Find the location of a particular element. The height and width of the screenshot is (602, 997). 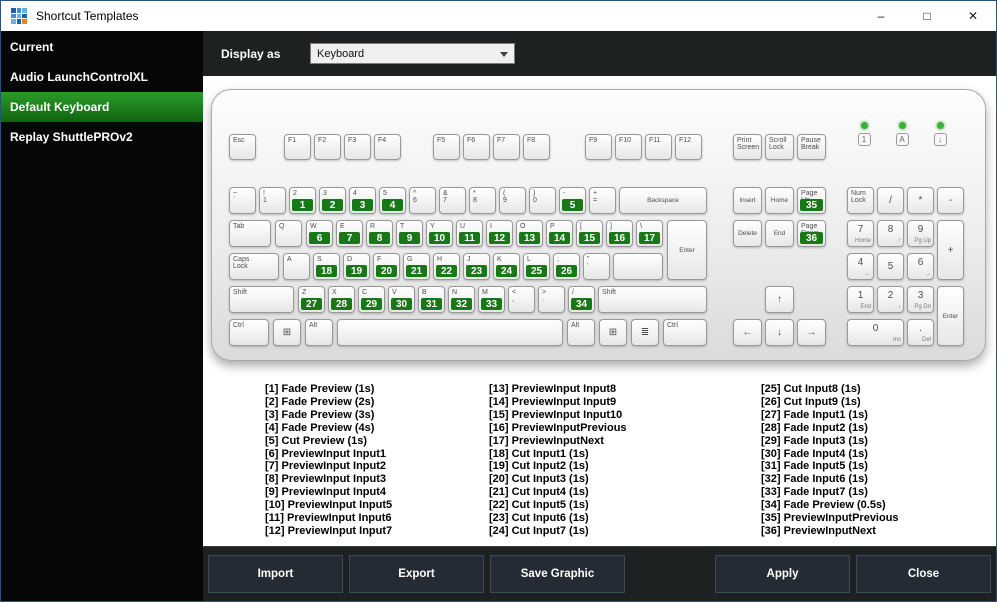

key-f2: F2 is located at coordinates (327, 147).